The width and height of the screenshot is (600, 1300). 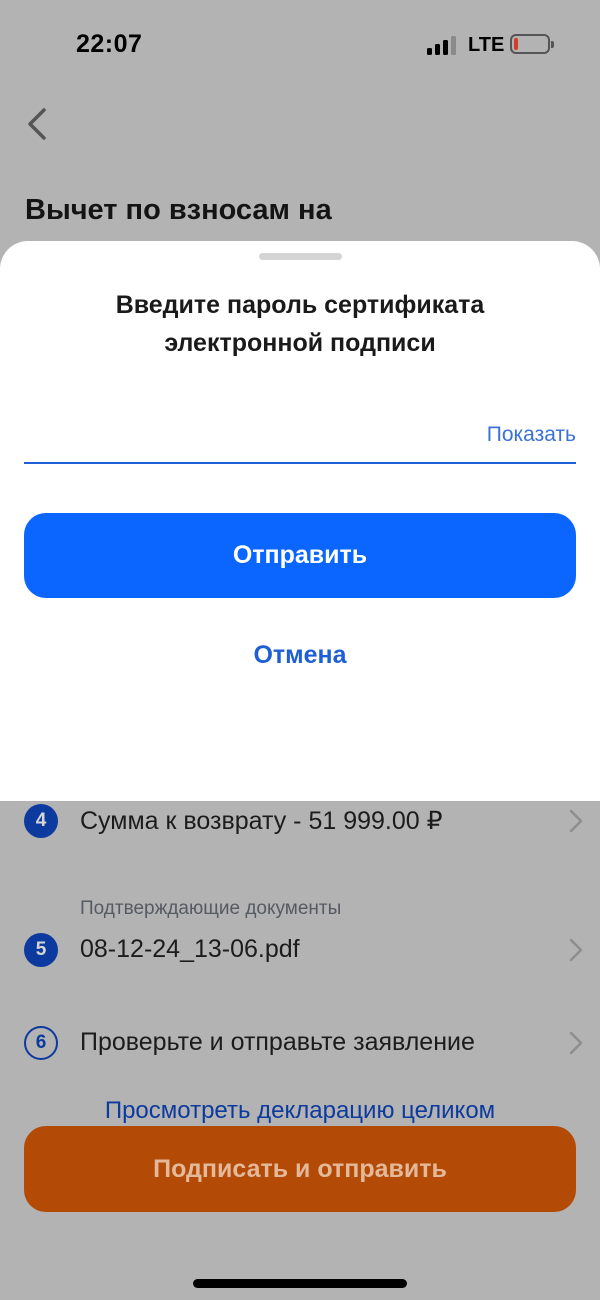 What do you see at coordinates (211, 908) in the screenshot?
I see `step-caption: Подтверждающие документы` at bounding box center [211, 908].